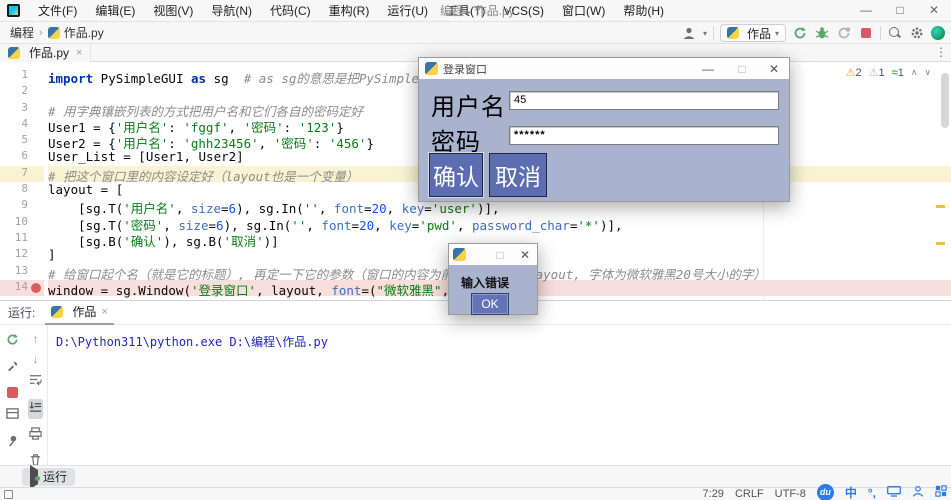 The height and width of the screenshot is (500, 951). I want to click on breakpoint-dot, so click(36, 287).